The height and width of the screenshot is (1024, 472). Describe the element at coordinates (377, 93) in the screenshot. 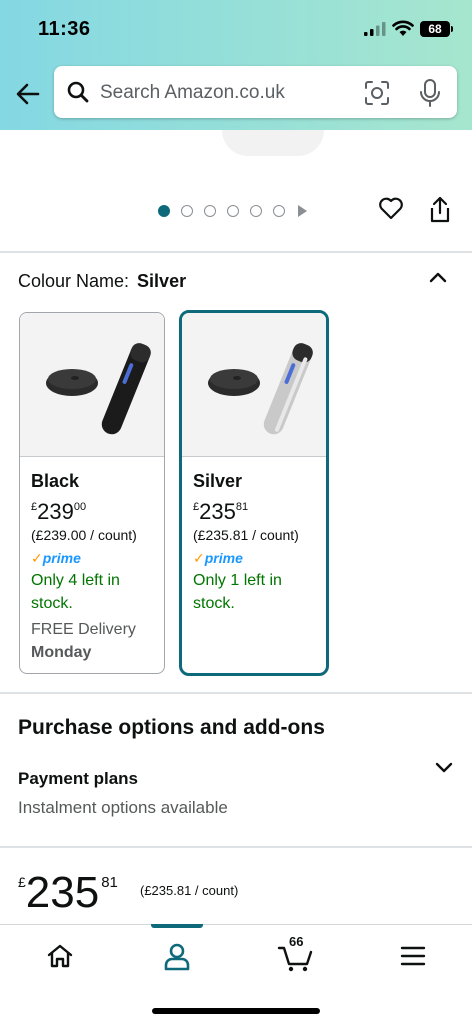

I see `camera-lens-icon` at that location.